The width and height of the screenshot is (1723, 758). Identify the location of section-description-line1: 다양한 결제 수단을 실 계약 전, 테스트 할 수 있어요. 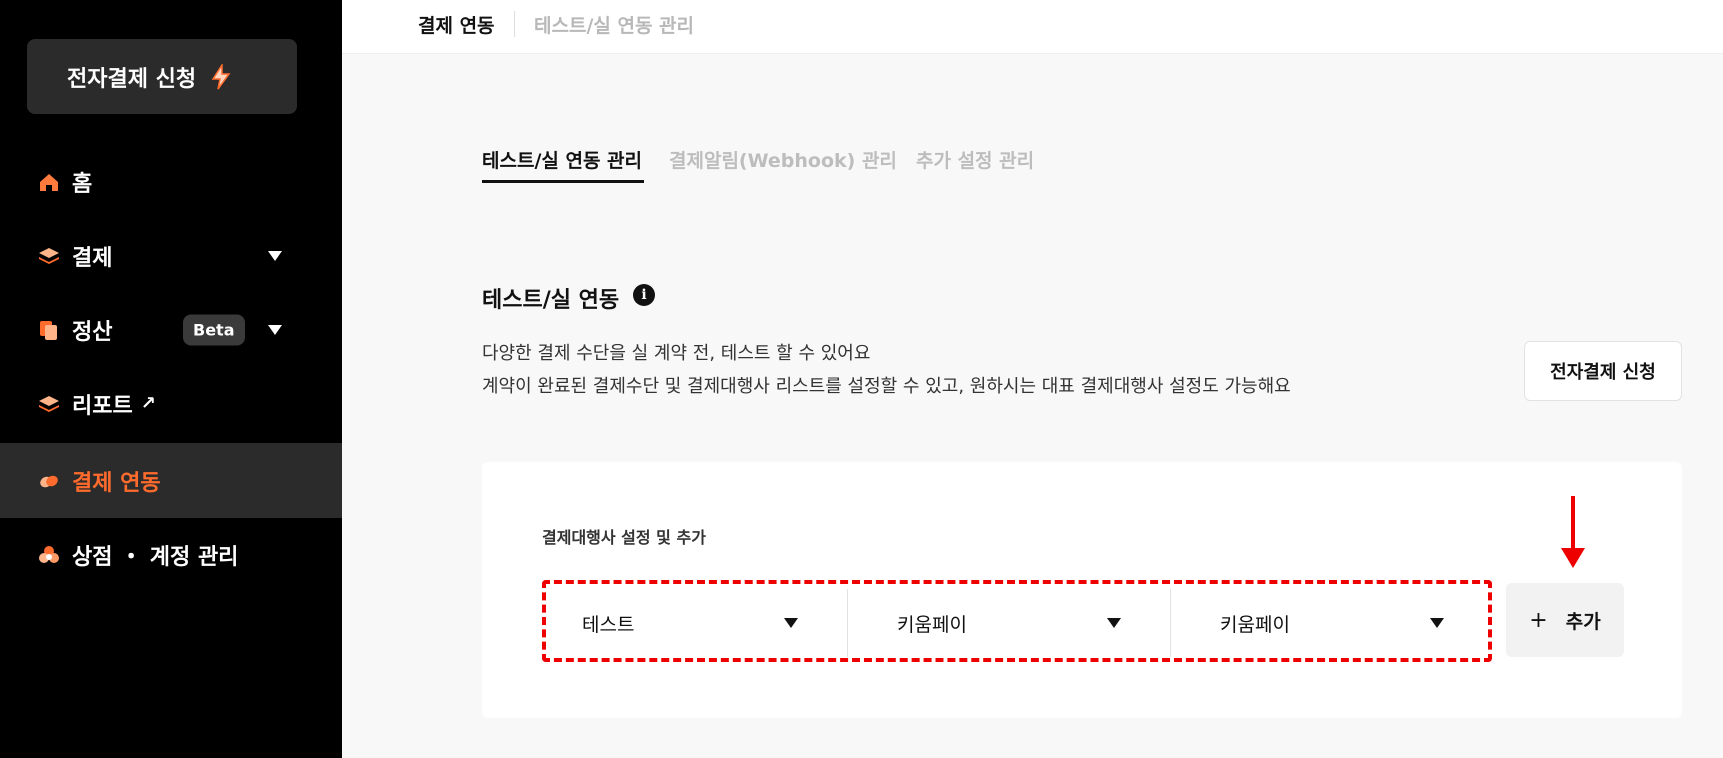
(676, 353).